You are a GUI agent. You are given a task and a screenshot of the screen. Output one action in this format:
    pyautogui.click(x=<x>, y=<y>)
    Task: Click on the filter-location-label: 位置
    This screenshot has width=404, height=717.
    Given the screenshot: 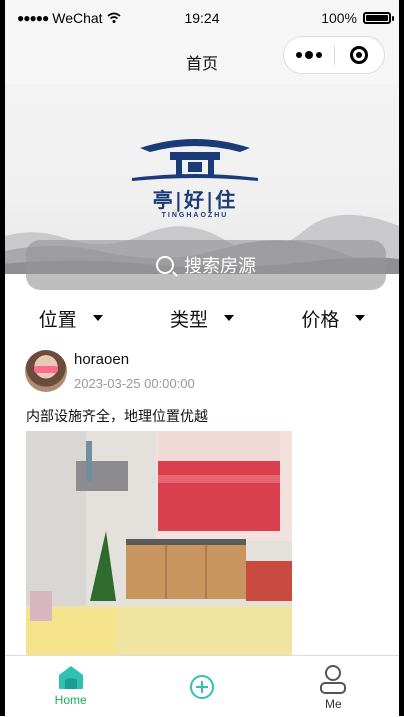 What is the action you would take?
    pyautogui.click(x=57, y=320)
    